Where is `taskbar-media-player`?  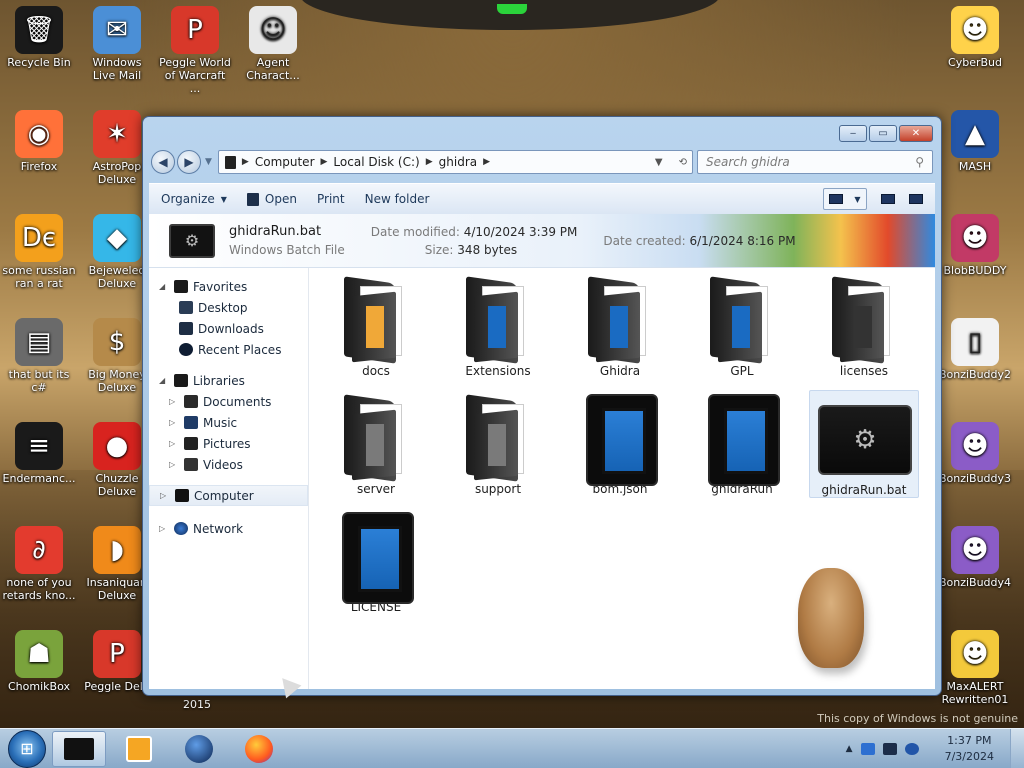
taskbar-media-player is located at coordinates (139, 749).